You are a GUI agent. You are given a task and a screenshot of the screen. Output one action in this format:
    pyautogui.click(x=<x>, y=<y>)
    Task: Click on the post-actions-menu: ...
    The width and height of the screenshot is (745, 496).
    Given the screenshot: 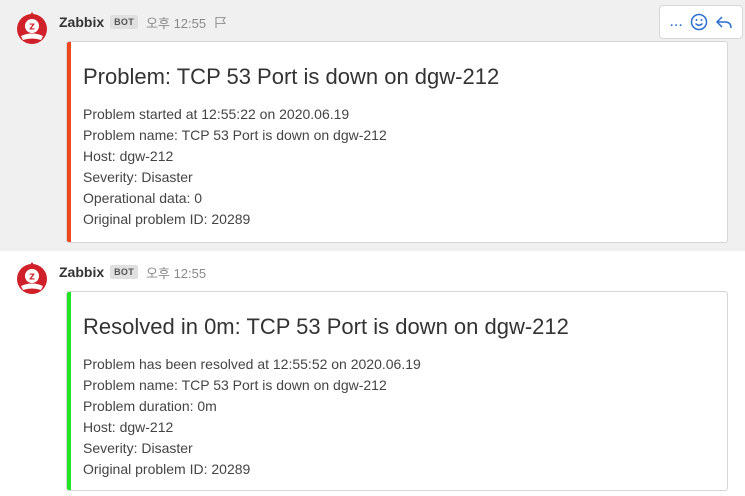 What is the action you would take?
    pyautogui.click(x=701, y=22)
    